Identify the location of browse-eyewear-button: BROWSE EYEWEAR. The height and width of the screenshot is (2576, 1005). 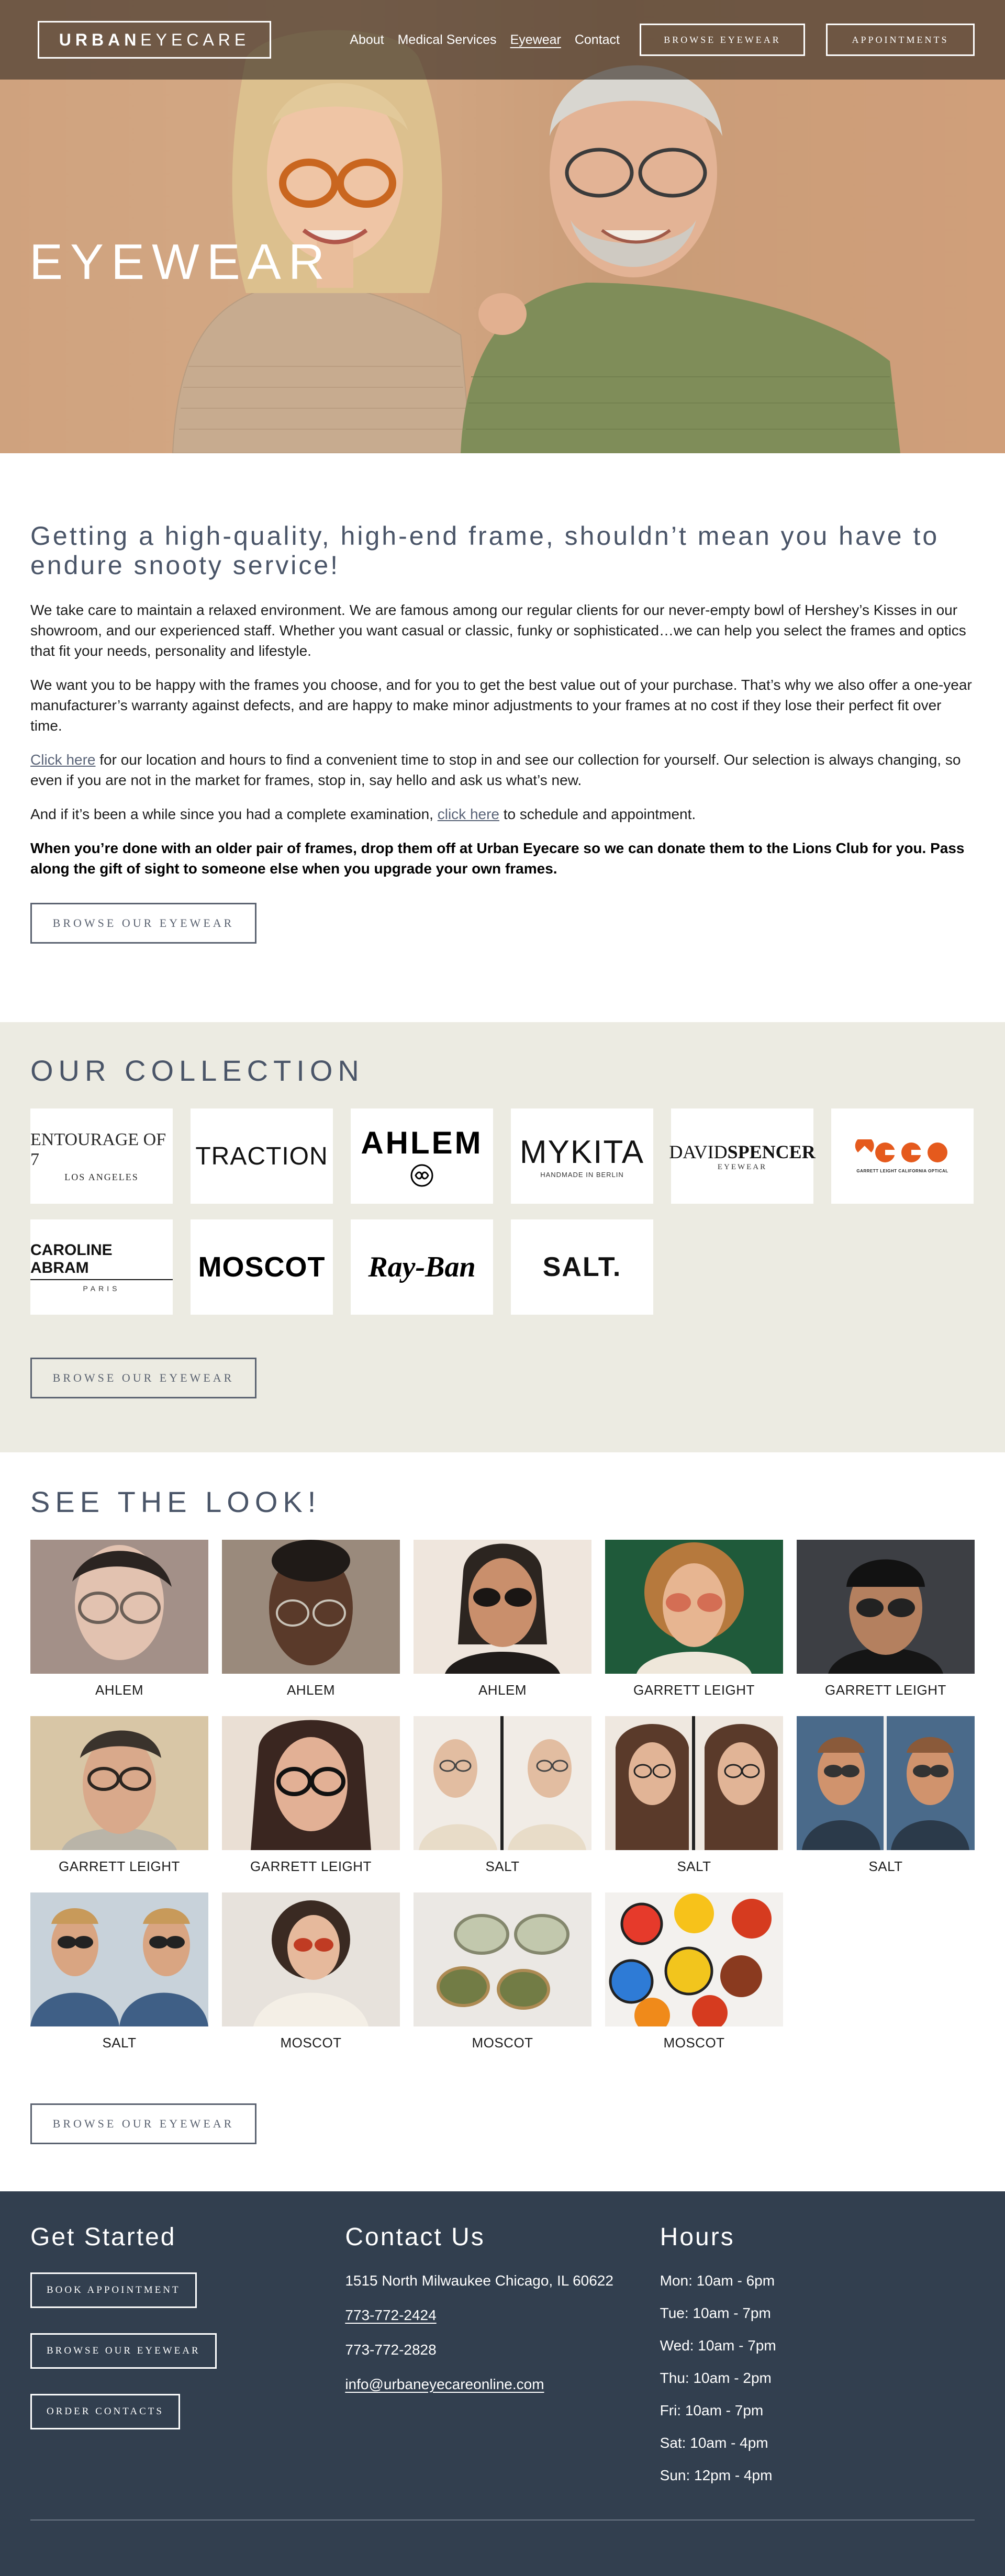
(722, 40).